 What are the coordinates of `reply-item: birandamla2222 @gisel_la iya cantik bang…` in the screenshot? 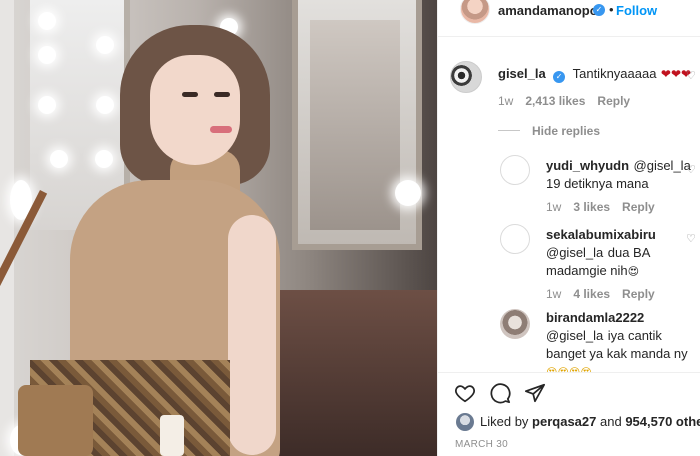 It's located at (569, 339).